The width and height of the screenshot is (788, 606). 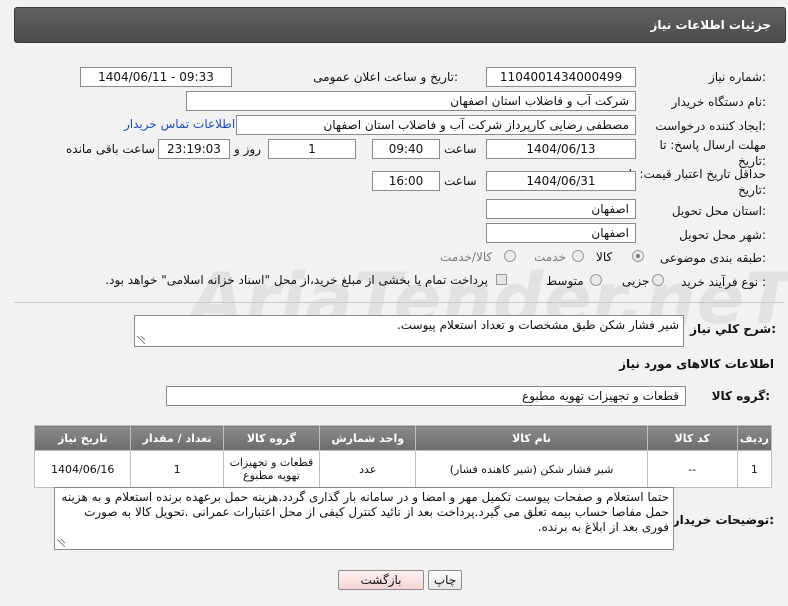 What do you see at coordinates (754, 438) in the screenshot?
I see `col-row: ردیف` at bounding box center [754, 438].